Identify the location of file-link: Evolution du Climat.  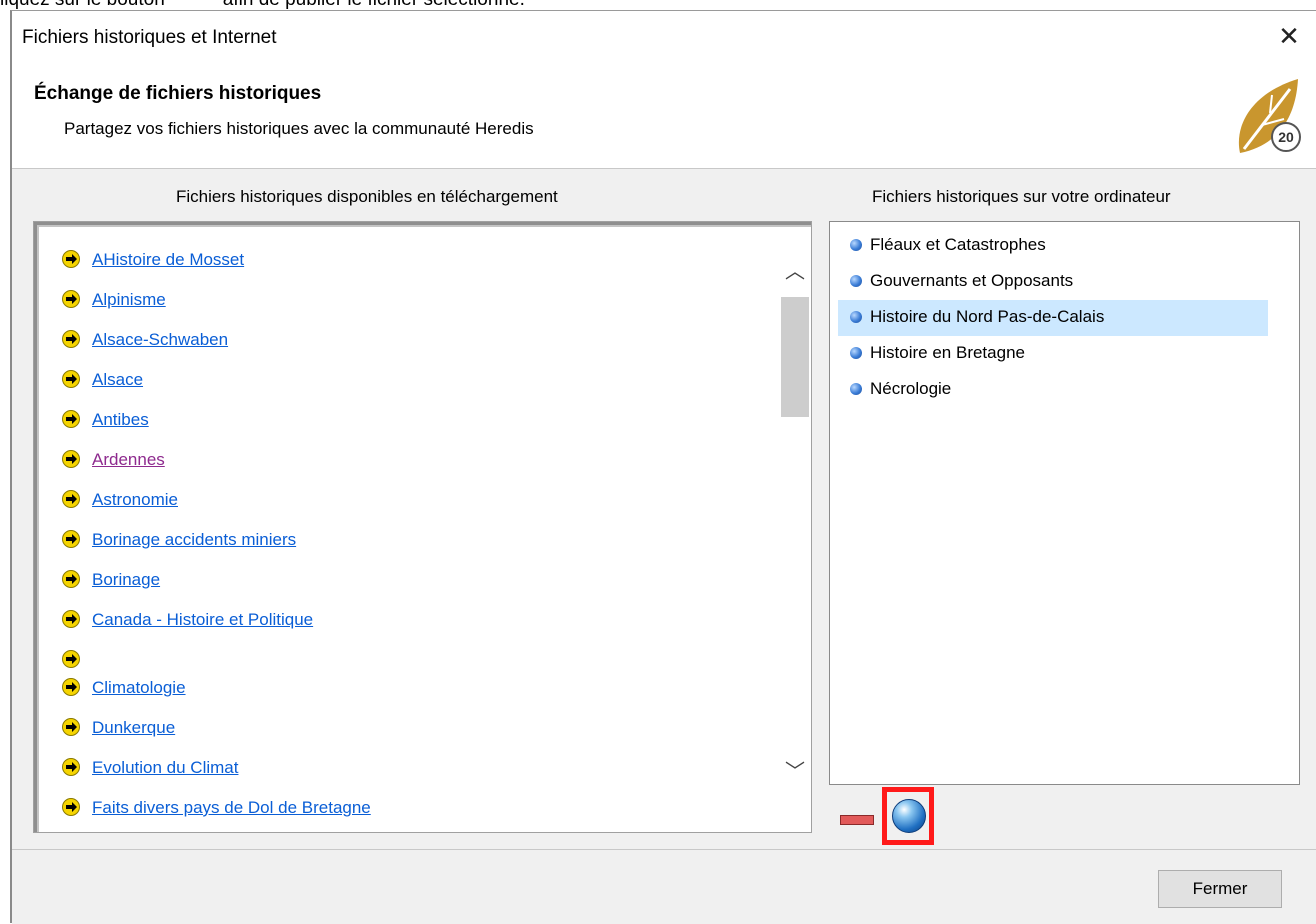
(165, 768).